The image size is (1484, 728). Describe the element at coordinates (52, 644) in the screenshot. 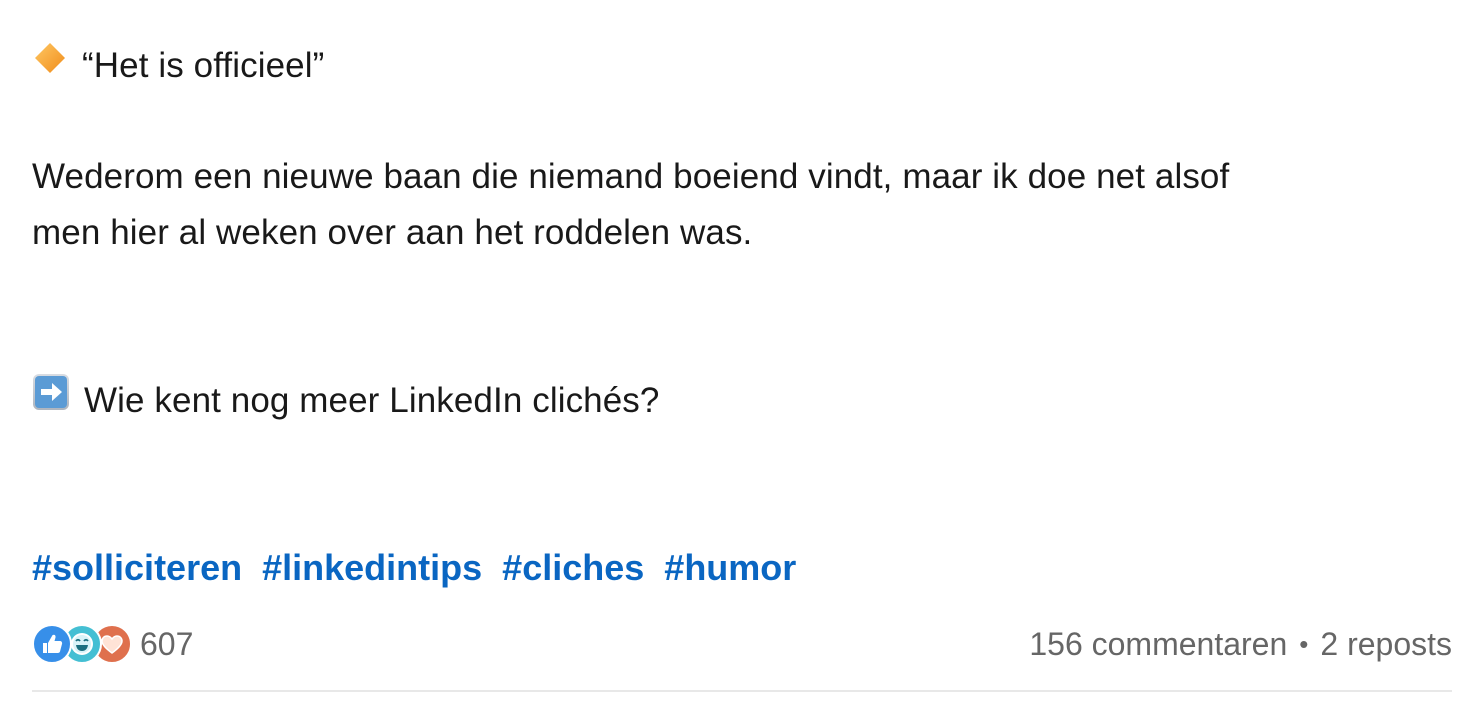

I see `like-icon` at that location.